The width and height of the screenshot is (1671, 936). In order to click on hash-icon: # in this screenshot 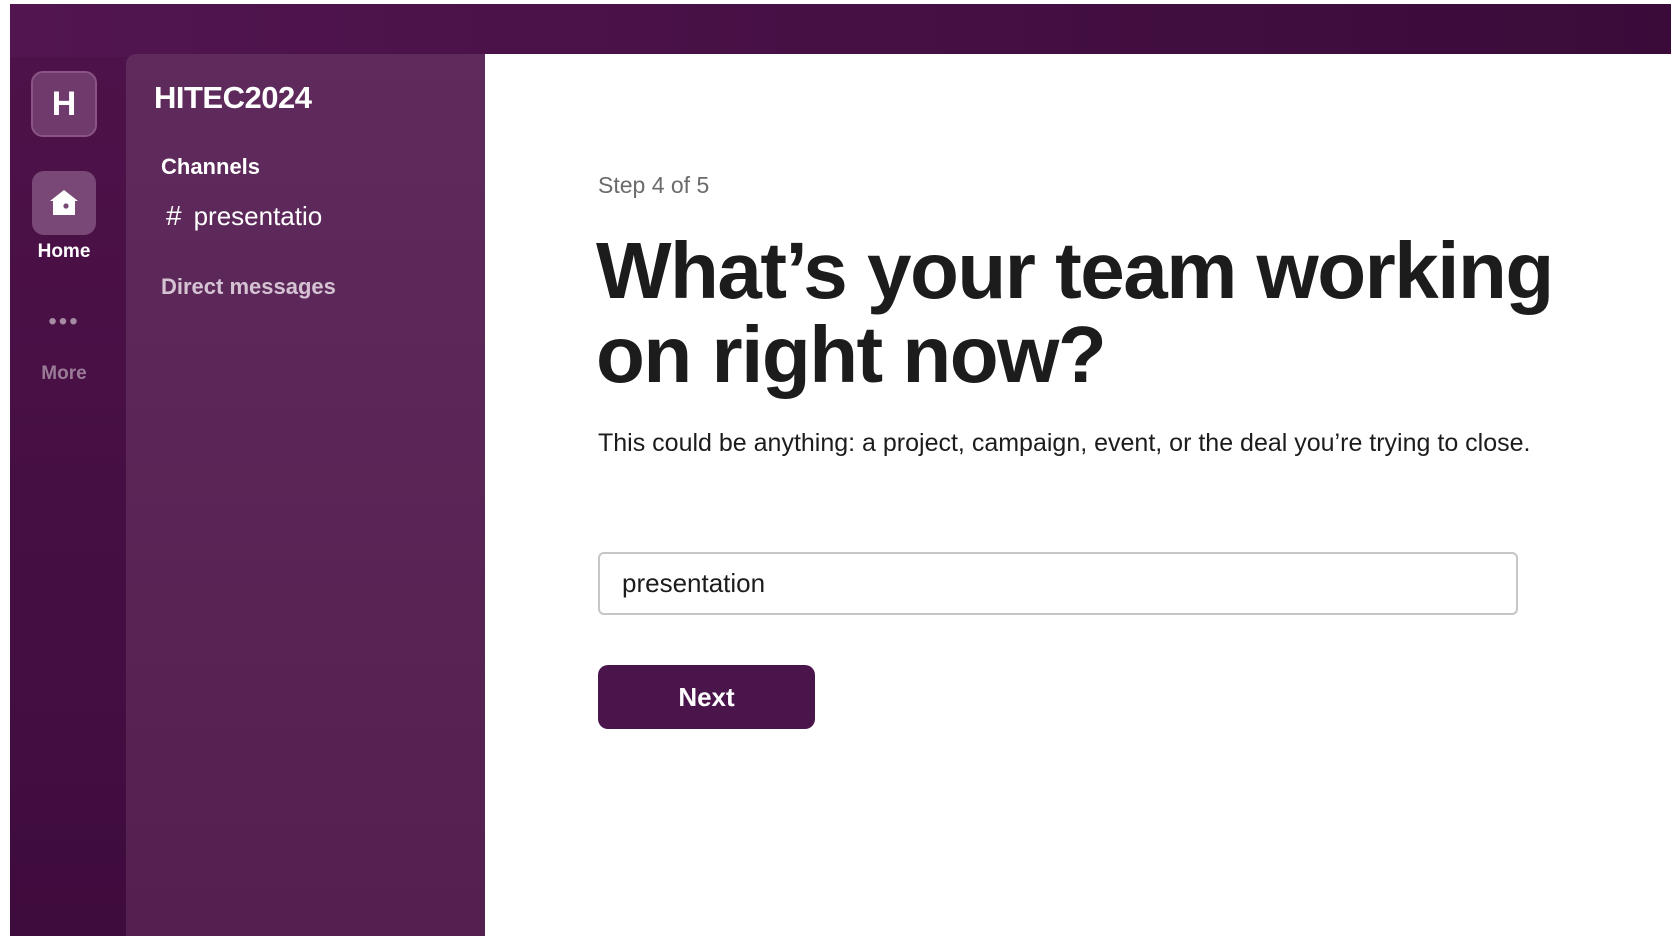, I will do `click(174, 215)`.